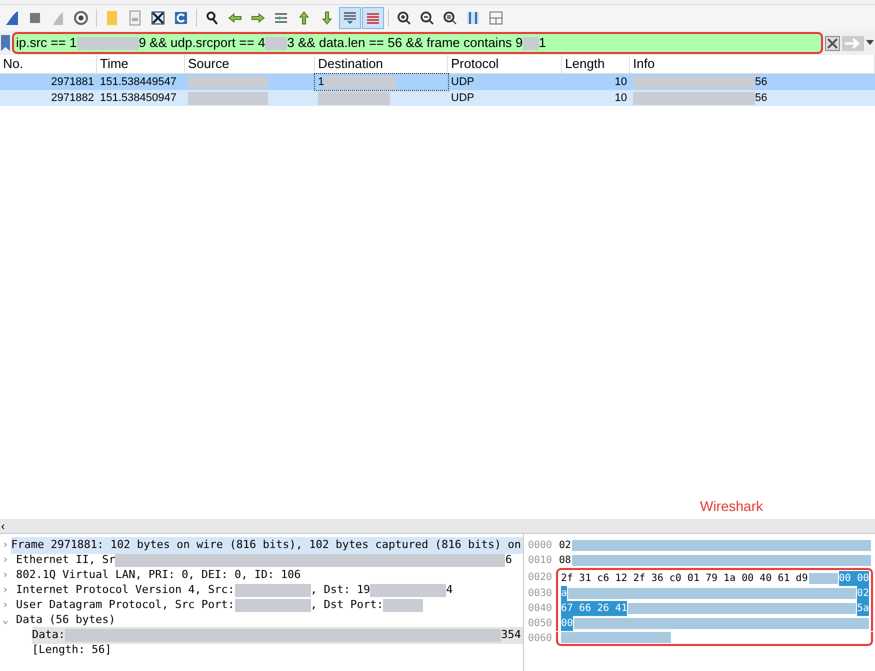  Describe the element at coordinates (5, 43) in the screenshot. I see `bookmark-icon` at that location.